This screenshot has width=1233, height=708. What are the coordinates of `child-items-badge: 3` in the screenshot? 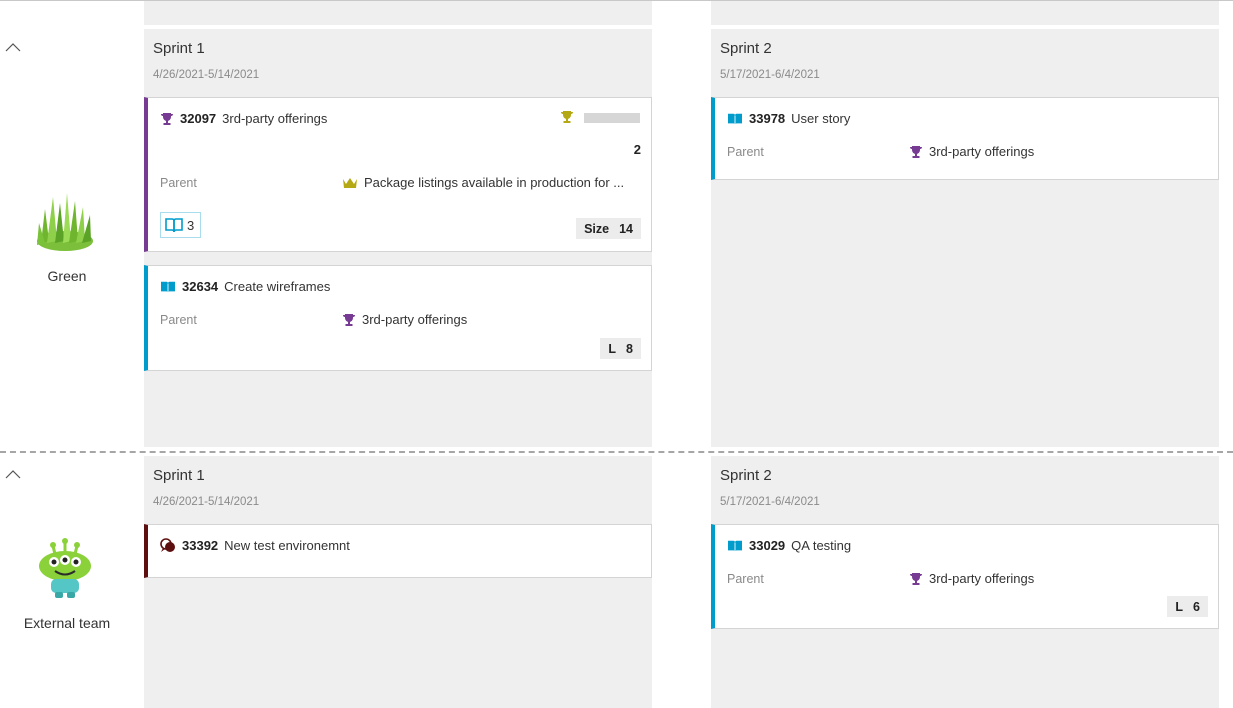 It's located at (180, 225).